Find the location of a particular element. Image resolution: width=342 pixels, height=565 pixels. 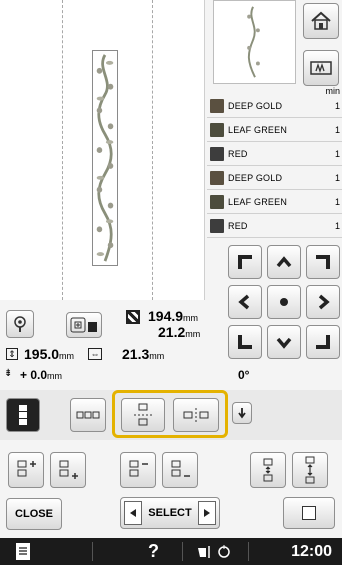

zoom-button is located at coordinates (20, 324).